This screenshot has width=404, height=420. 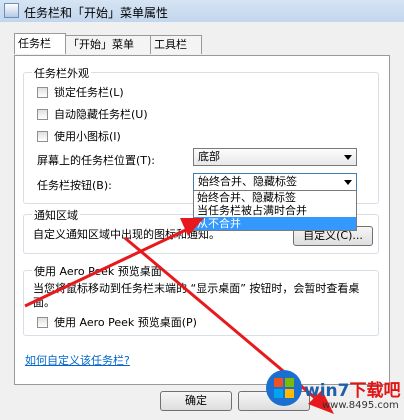 I want to click on window-icon, so click(x=11, y=10).